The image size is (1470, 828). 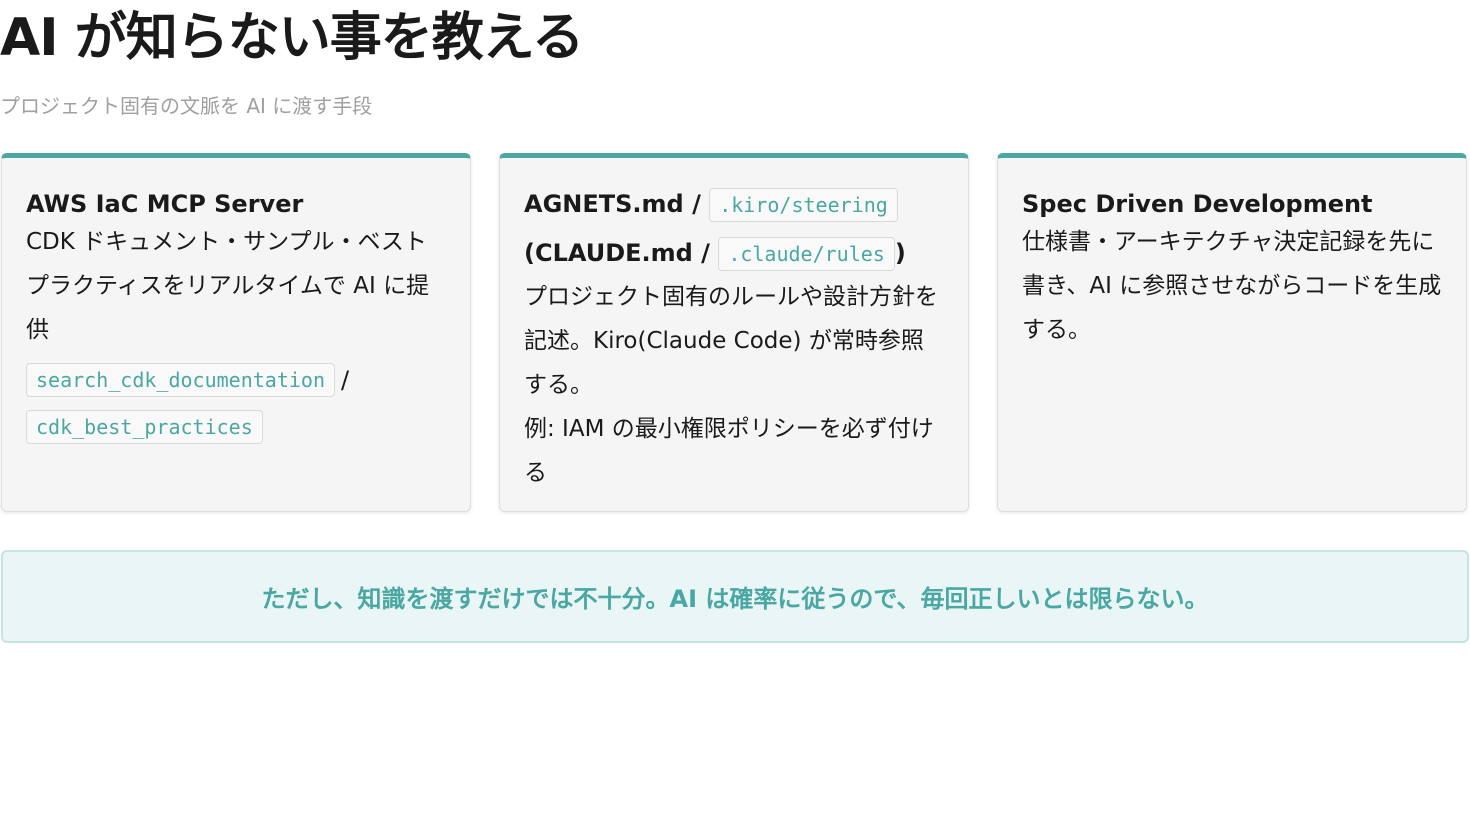 What do you see at coordinates (729, 451) in the screenshot?
I see `card-example: 例: IAM の最小権限ポリシーを必ず付ける` at bounding box center [729, 451].